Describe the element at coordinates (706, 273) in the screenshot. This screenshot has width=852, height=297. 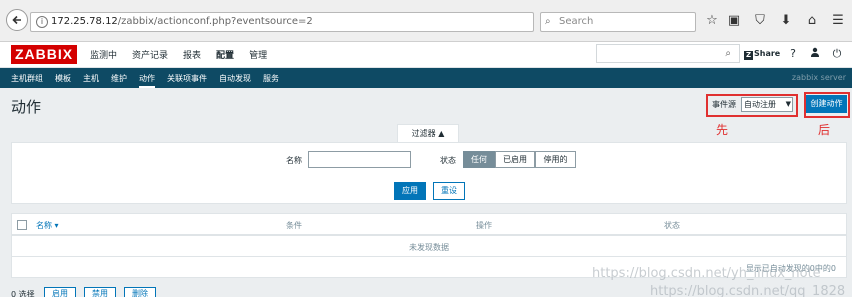
I see `watermark-text: https://blog.csdn.net/yh_linux_note` at that location.